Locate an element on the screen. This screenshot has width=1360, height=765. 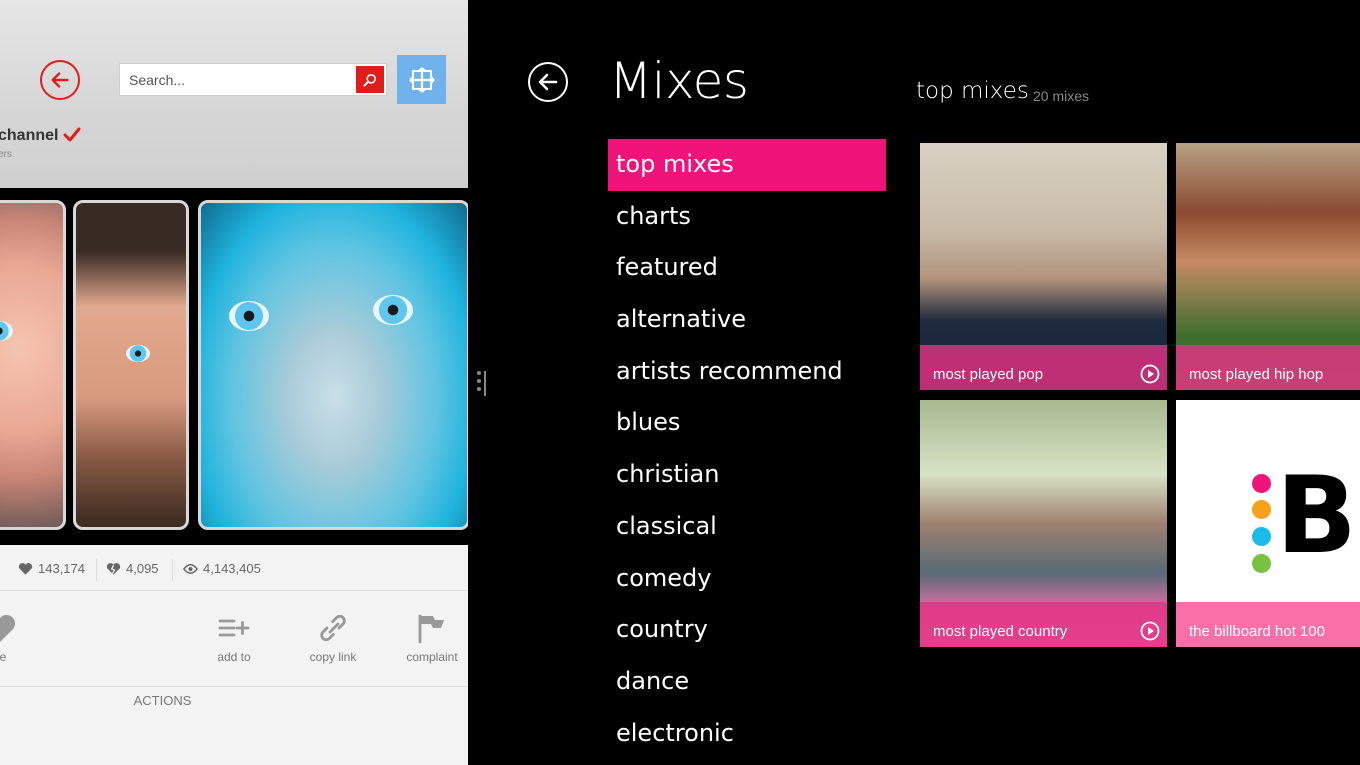
mixes-back-button is located at coordinates (548, 82).